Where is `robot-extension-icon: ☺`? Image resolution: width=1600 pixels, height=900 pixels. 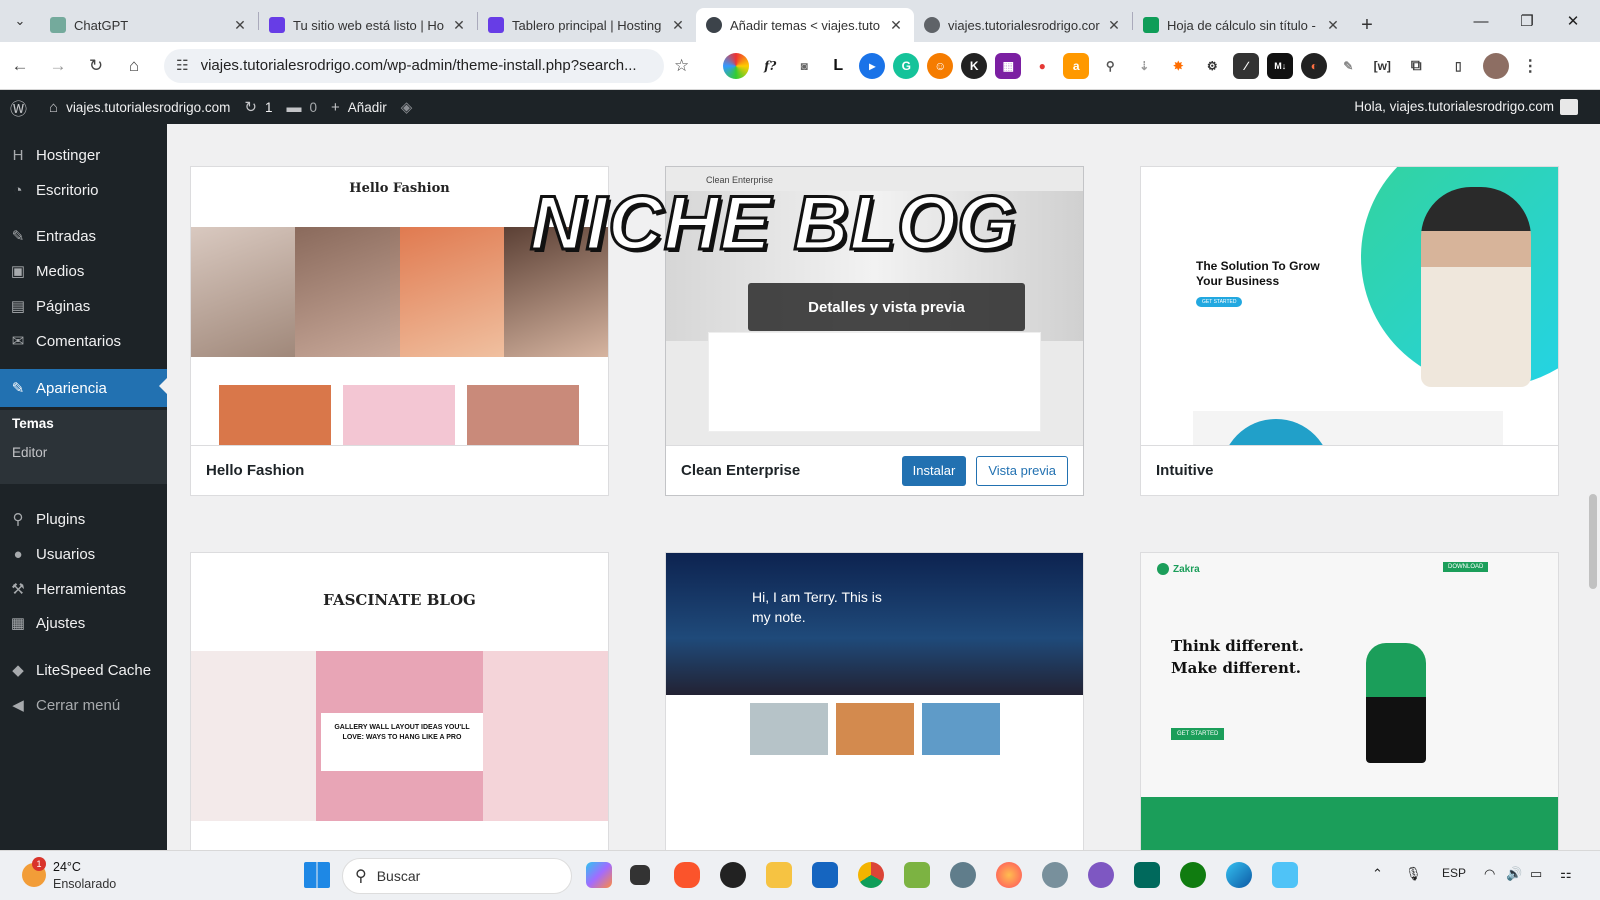 robot-extension-icon: ☺ is located at coordinates (940, 65).